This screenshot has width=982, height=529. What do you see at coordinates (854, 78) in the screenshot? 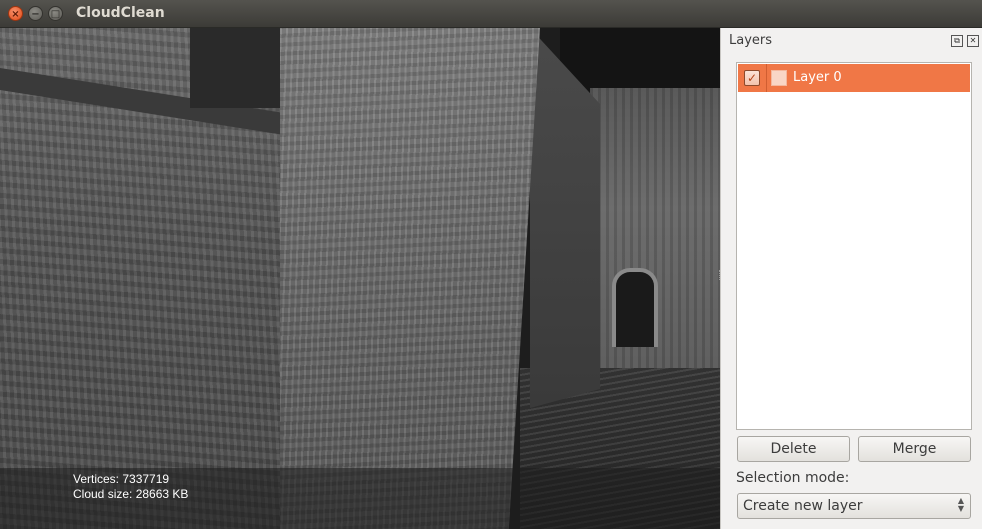
I see `layer-row: ✓ Layer 0` at bounding box center [854, 78].